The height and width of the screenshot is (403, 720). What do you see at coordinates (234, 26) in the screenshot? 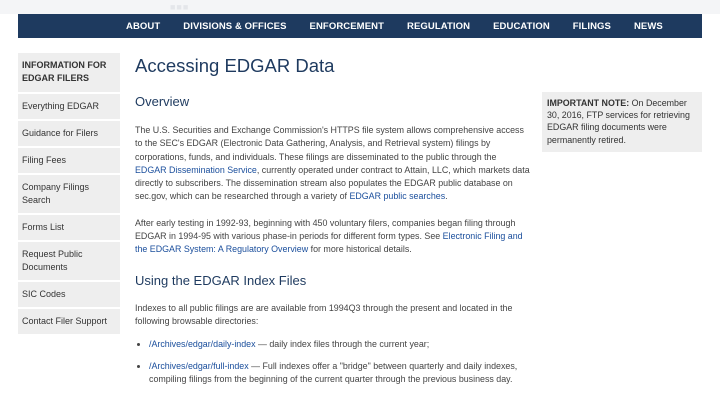
I see `nav-divisions-offices: DIVISIONS & OFFICES` at bounding box center [234, 26].